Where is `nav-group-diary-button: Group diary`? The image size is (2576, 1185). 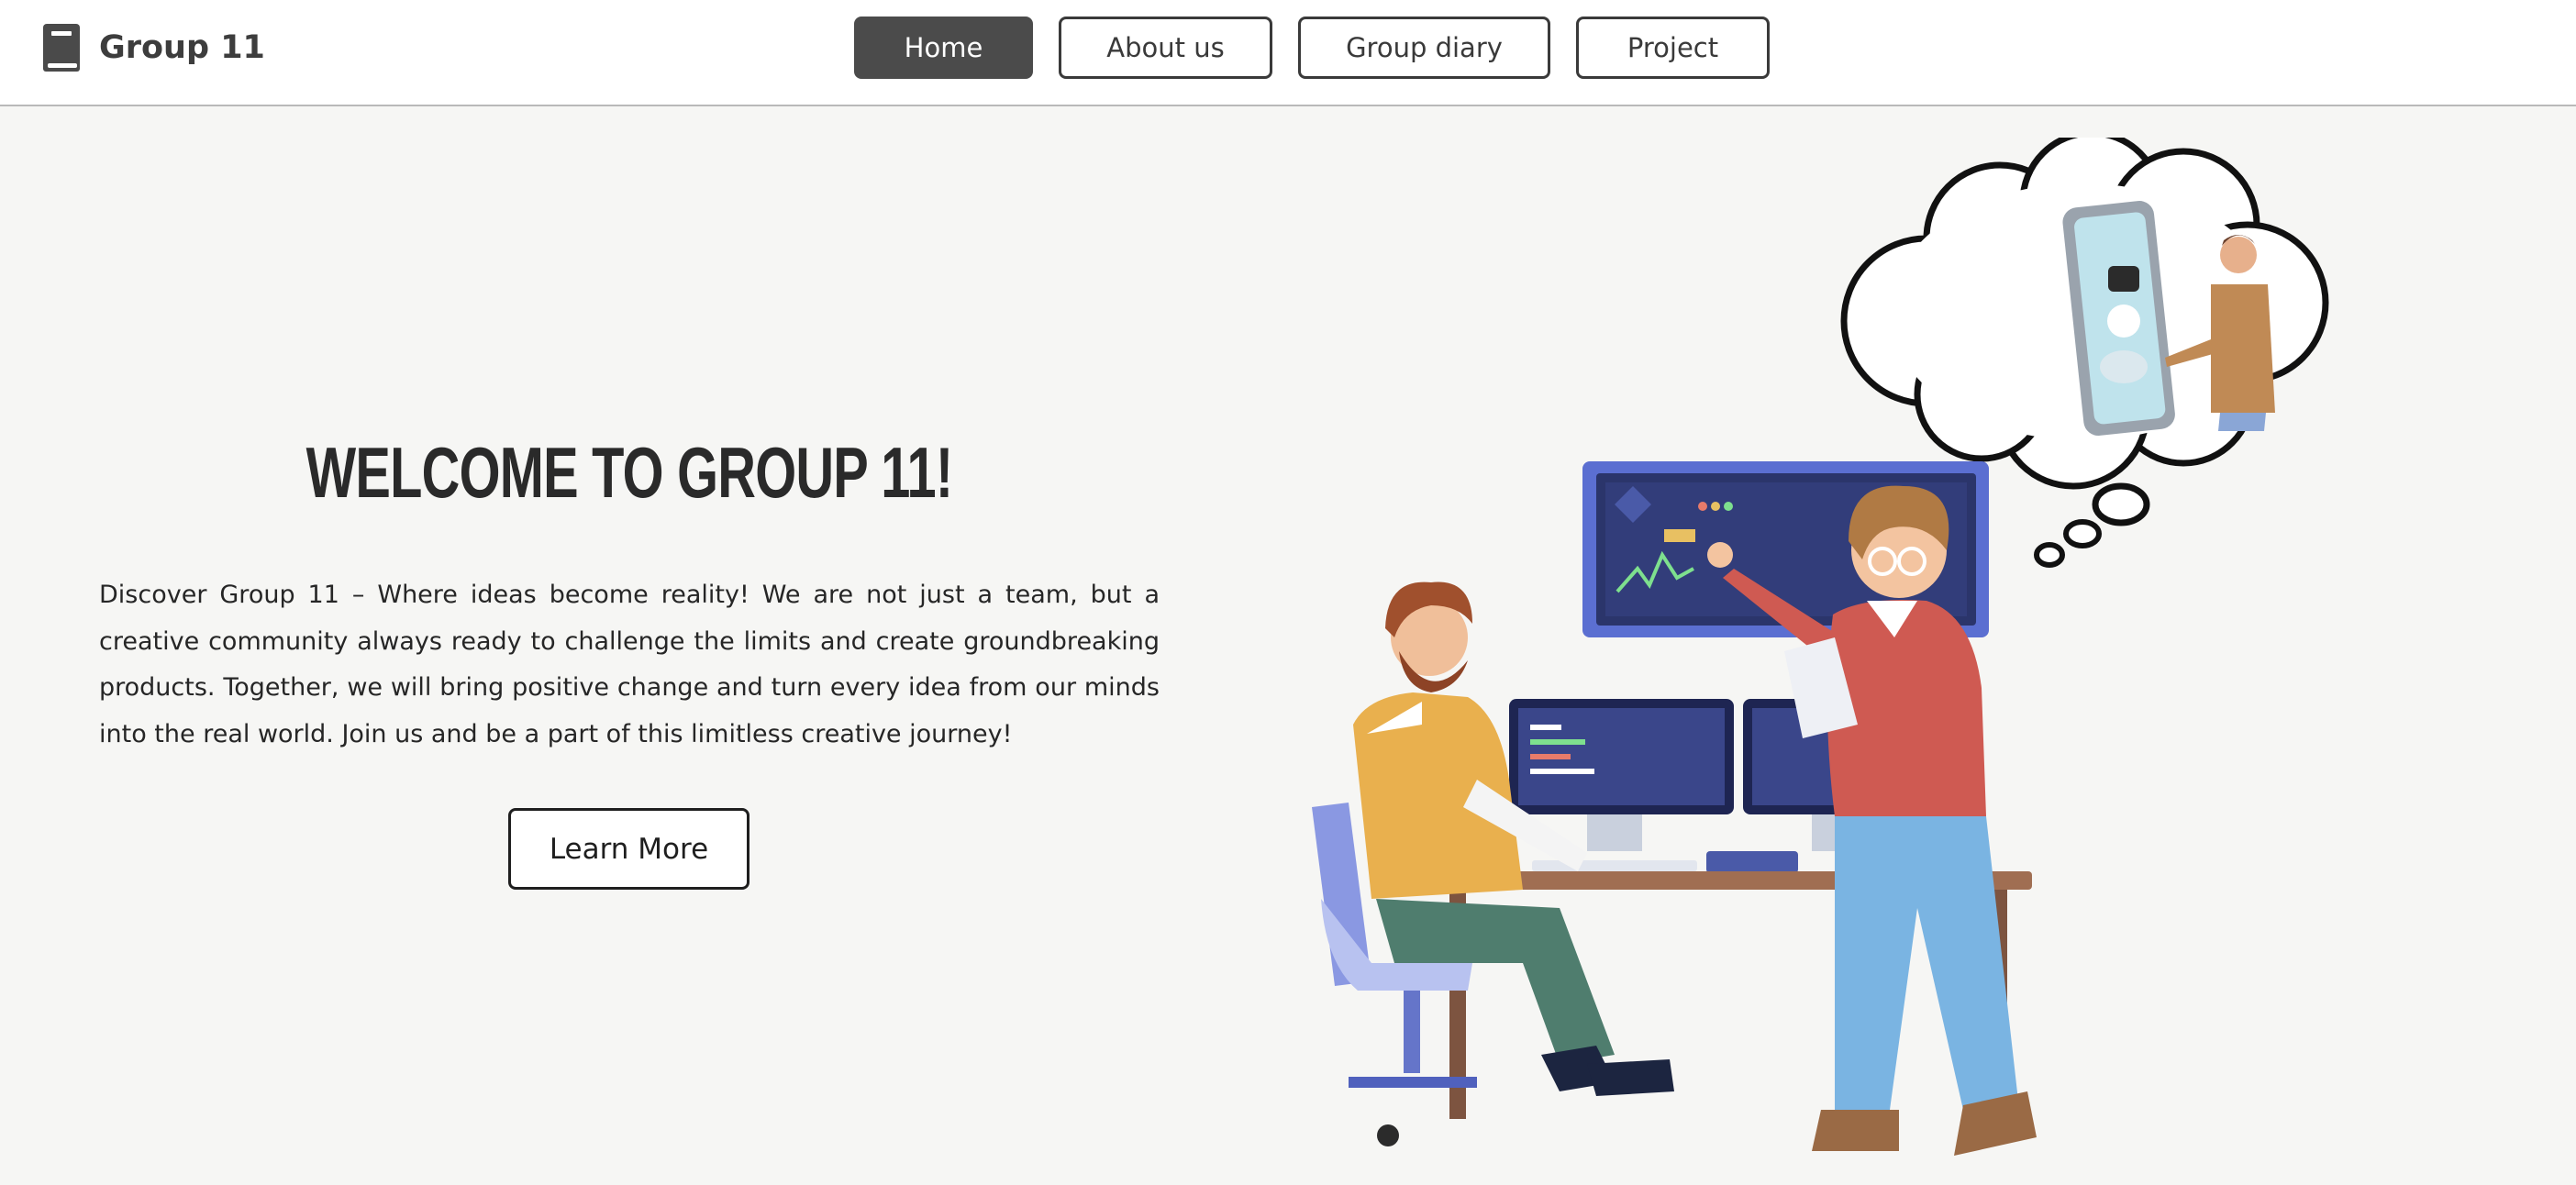 nav-group-diary-button: Group diary is located at coordinates (1424, 48).